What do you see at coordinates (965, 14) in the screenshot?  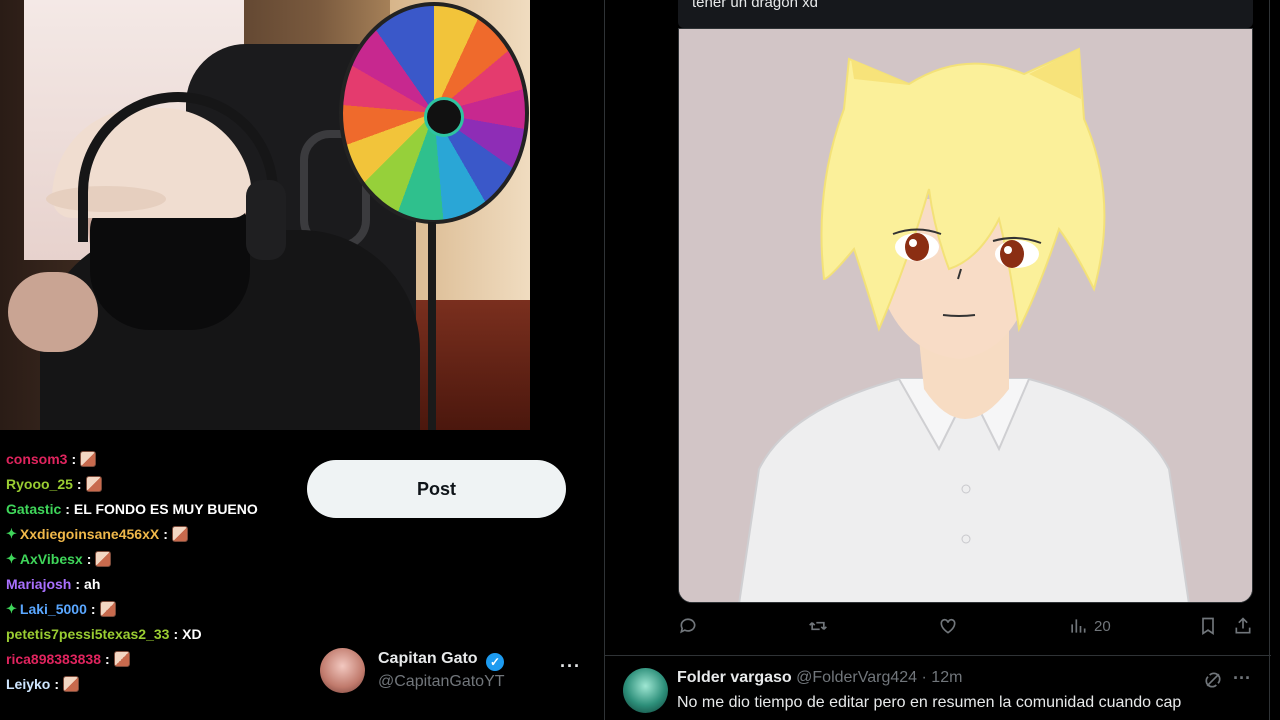 I see `tweet-text-area: tener un dragon xd` at bounding box center [965, 14].